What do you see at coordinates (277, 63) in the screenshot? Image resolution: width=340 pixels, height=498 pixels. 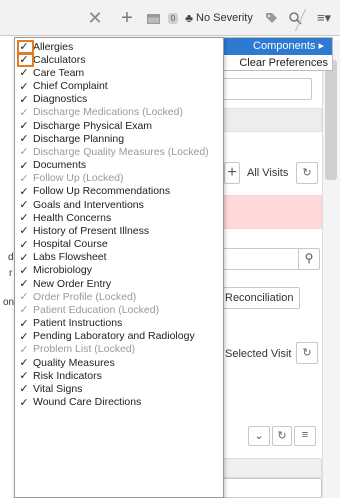 I see `clear-preferences-item: Clear Preferences` at bounding box center [277, 63].